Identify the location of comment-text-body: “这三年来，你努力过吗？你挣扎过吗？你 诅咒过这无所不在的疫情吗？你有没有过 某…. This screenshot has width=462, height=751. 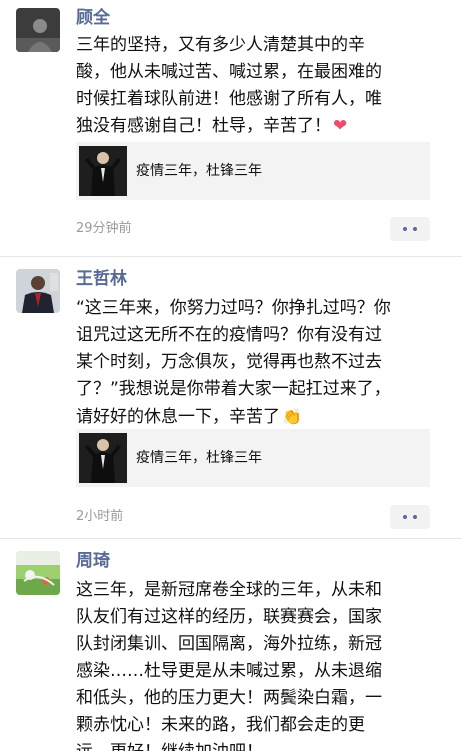
(233, 362).